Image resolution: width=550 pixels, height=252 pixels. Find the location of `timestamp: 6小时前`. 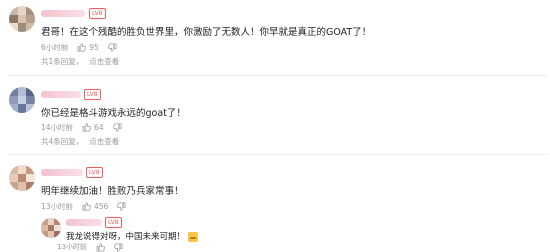

timestamp: 6小时前 is located at coordinates (55, 47).